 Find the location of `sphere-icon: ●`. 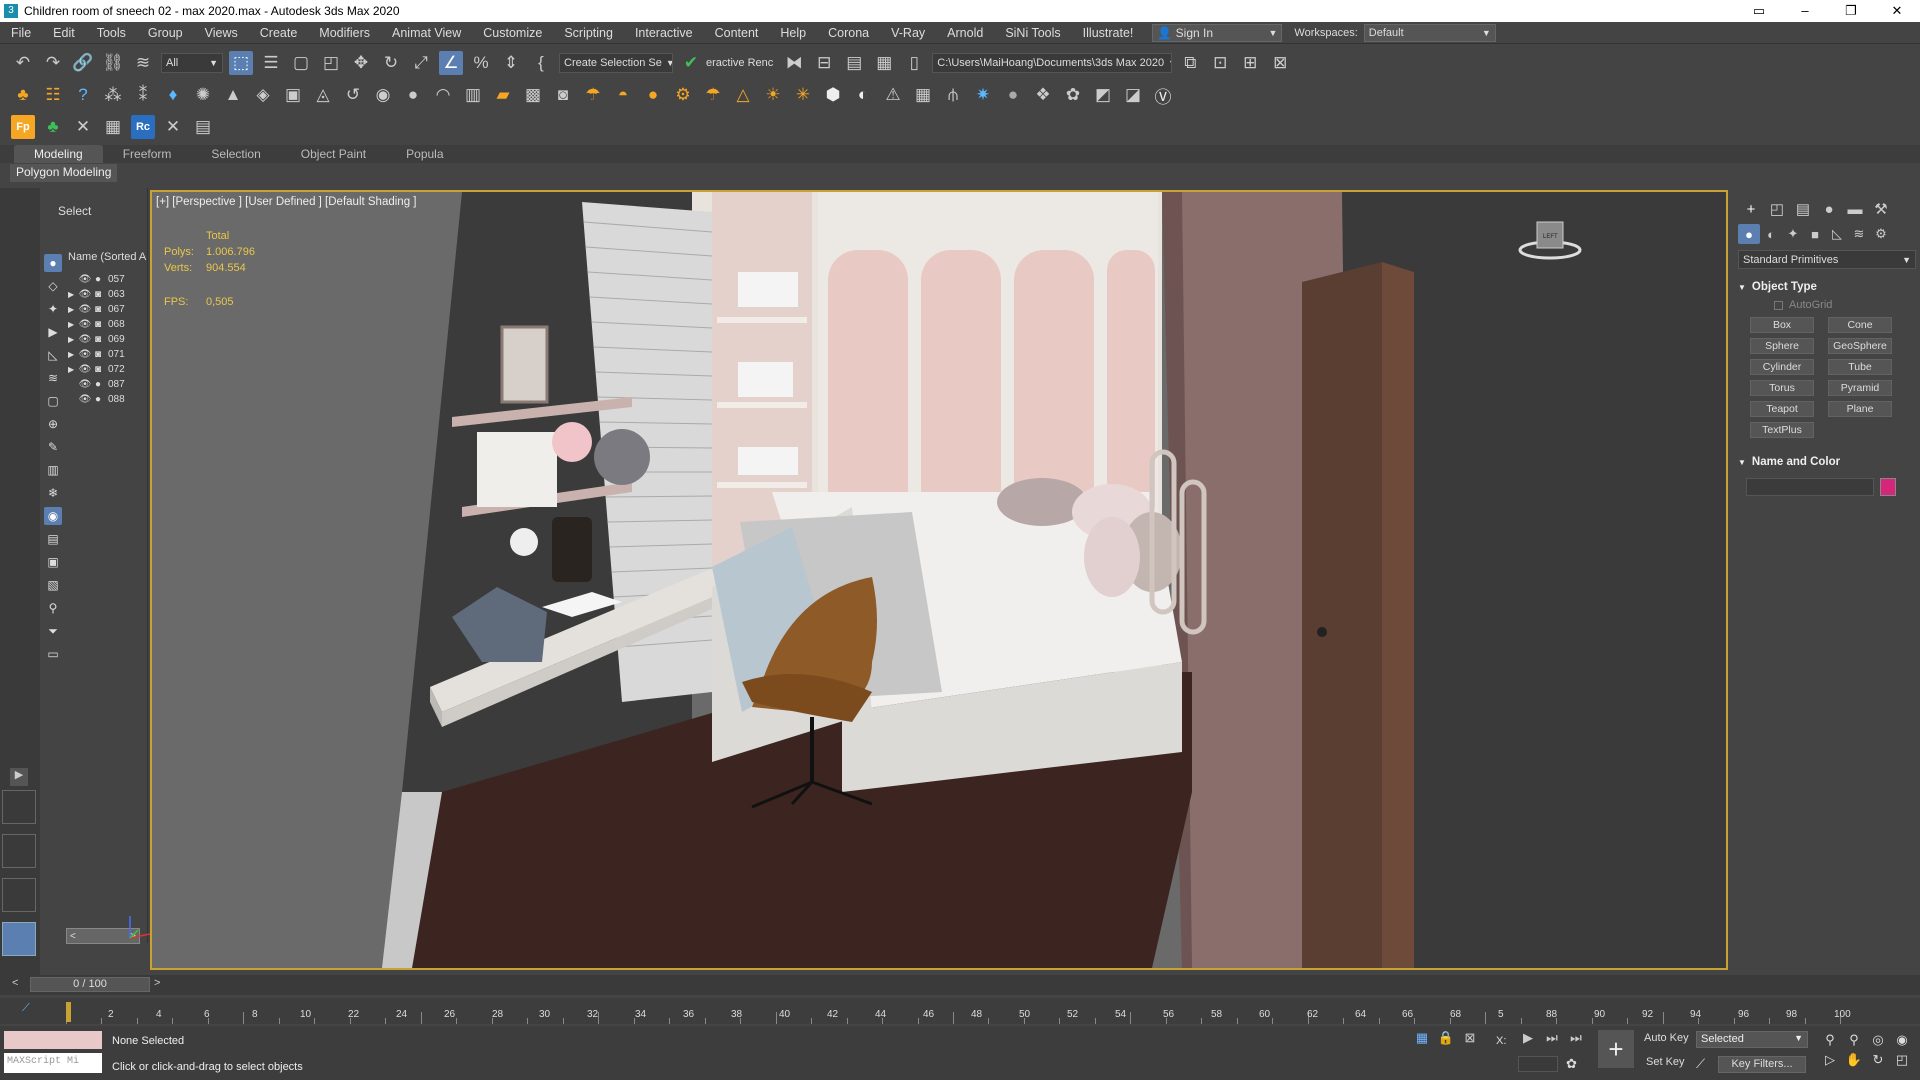

sphere-icon: ● is located at coordinates (653, 95).